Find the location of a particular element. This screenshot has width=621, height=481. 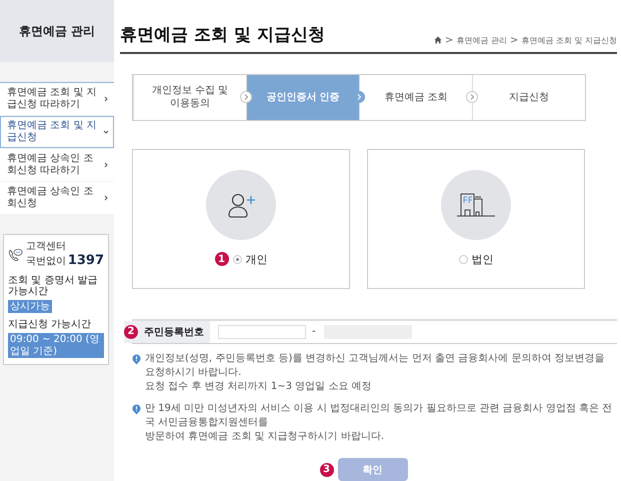

hours-tag: 09:00 ~ 20:00 (영업일 기준) is located at coordinates (56, 345).